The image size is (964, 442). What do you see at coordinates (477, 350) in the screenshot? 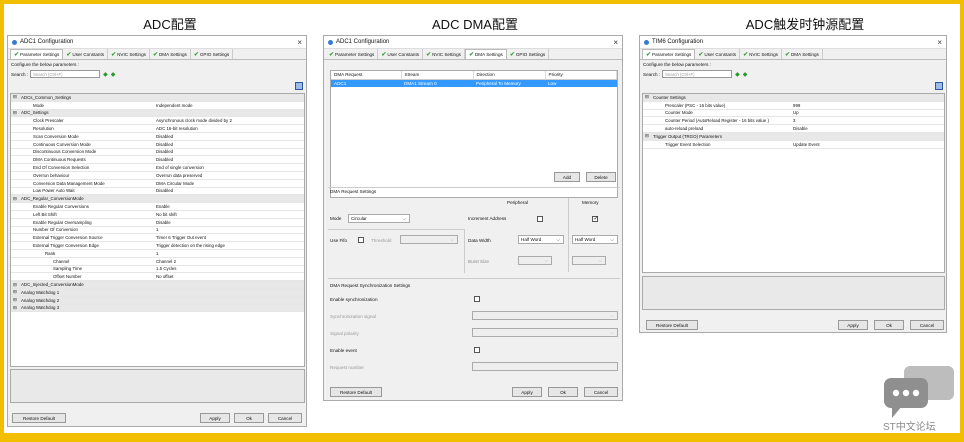
I see `enable-event-checkbox` at bounding box center [477, 350].